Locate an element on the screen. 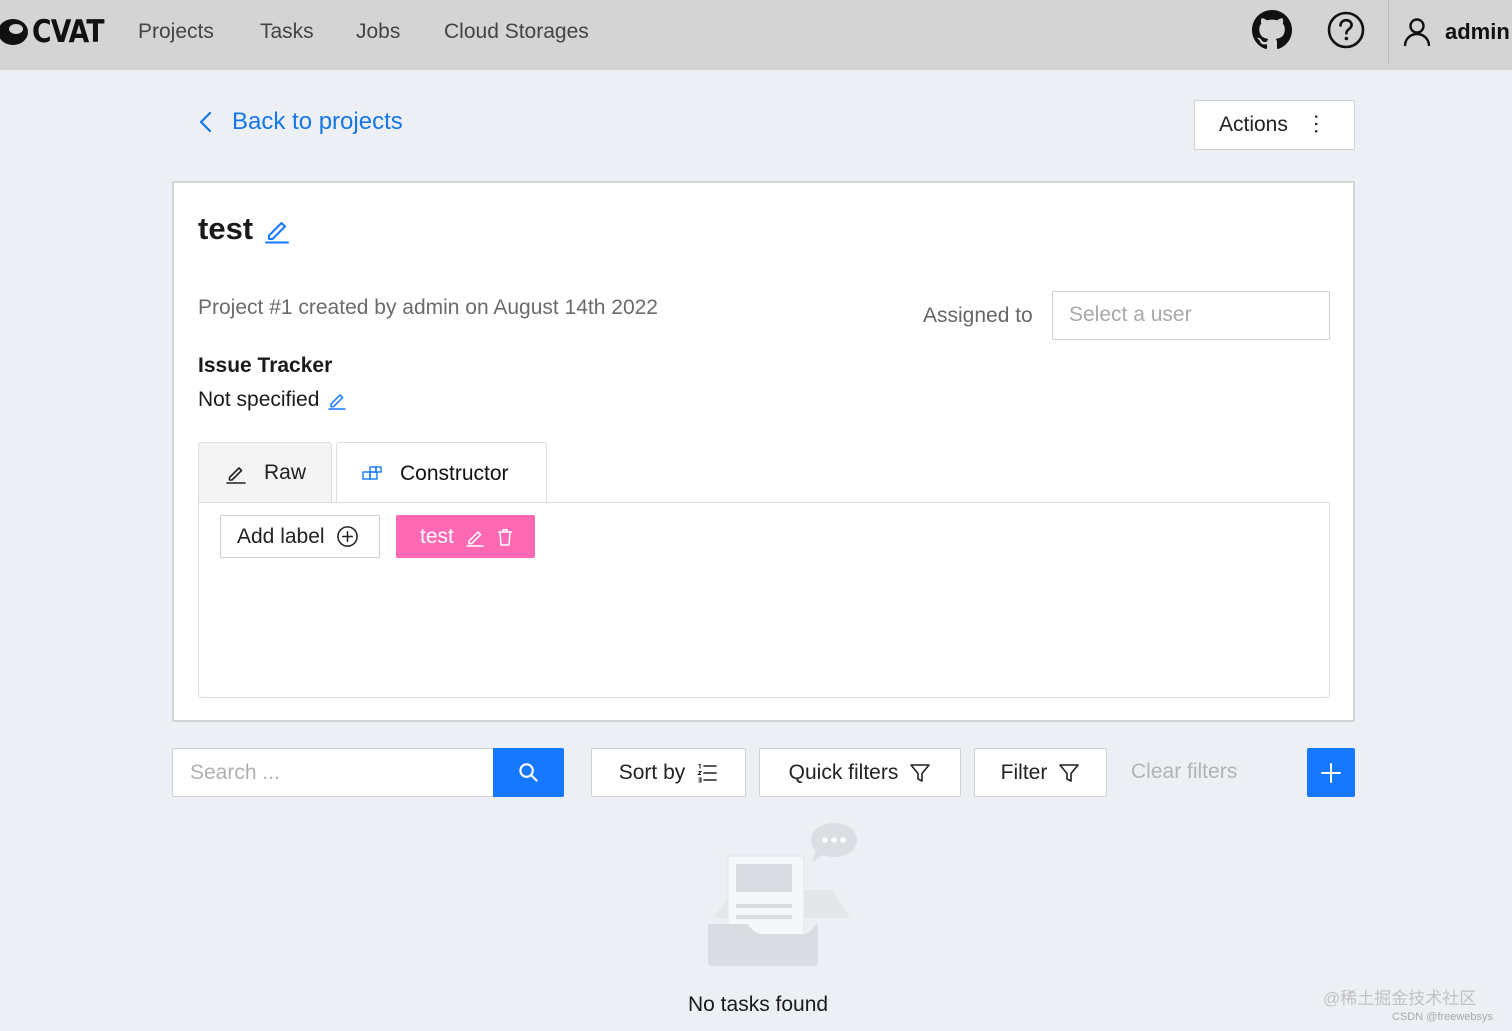 Image resolution: width=1512 pixels, height=1031 pixels. cvat-eye-icon is located at coordinates (14, 32).